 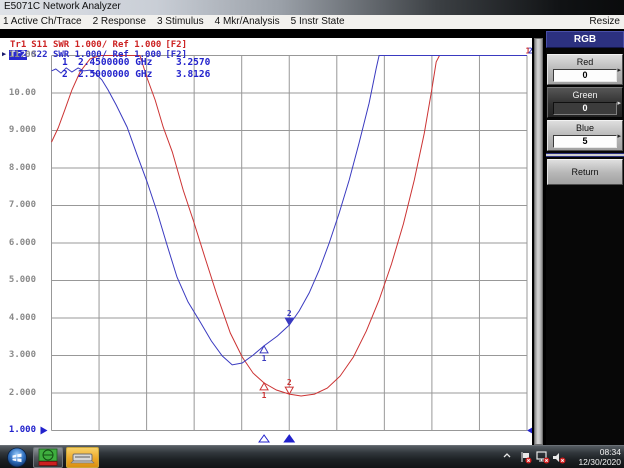 I want to click on trace-channel-tag: [F2], so click(x=176, y=45).